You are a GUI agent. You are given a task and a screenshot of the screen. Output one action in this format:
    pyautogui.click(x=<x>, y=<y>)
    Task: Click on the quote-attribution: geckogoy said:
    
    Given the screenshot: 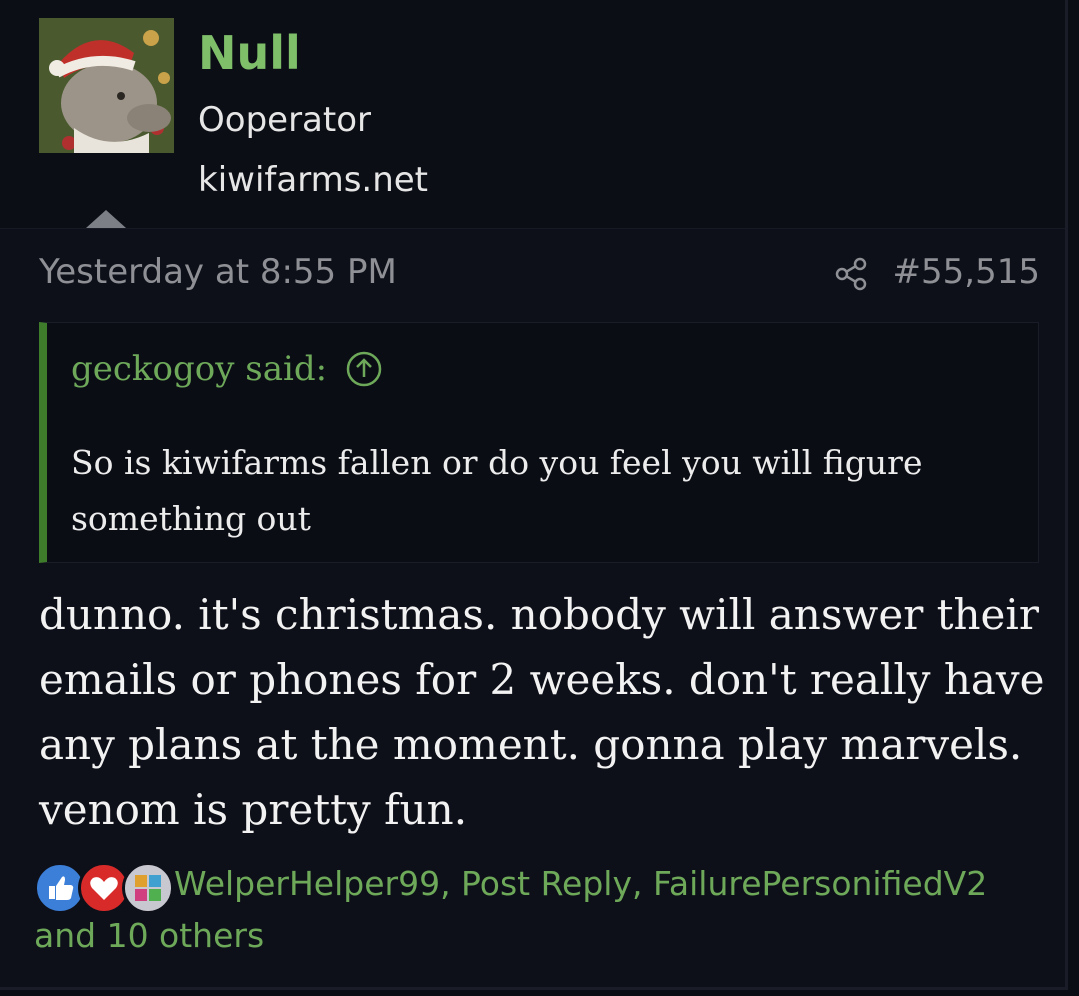 What is the action you would take?
    pyautogui.click(x=227, y=369)
    